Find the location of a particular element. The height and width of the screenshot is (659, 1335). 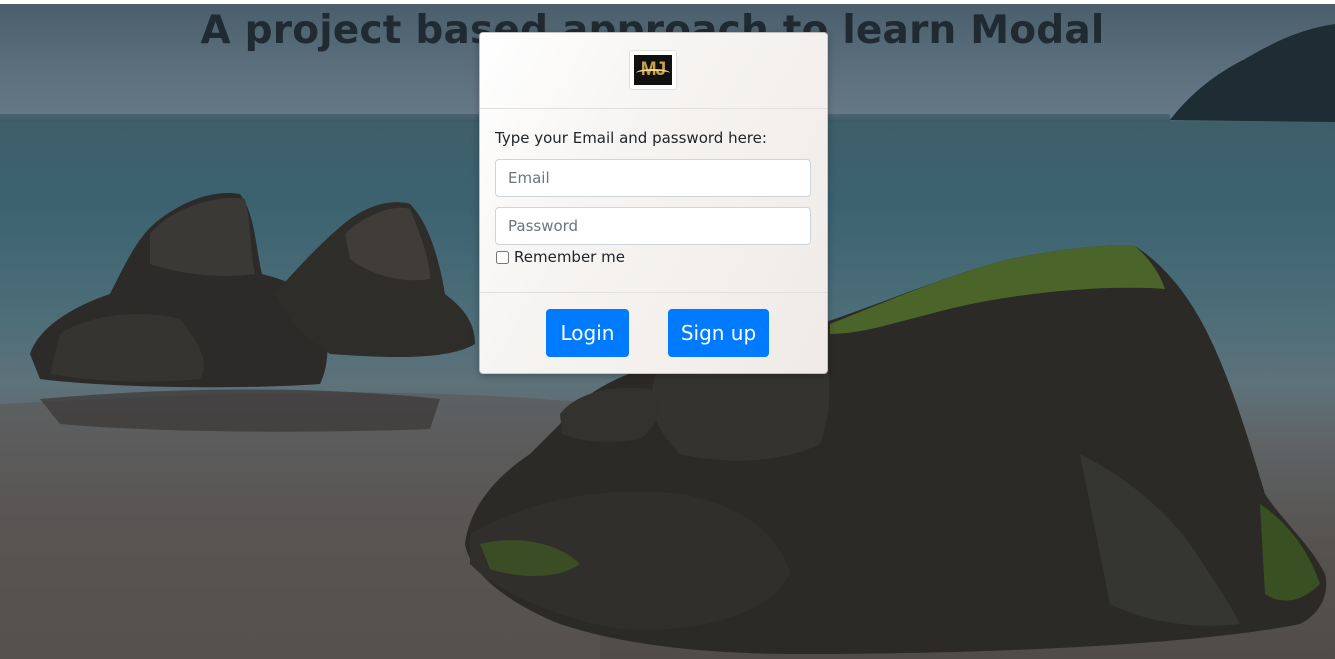

modal-header: MJ is located at coordinates (653, 71).